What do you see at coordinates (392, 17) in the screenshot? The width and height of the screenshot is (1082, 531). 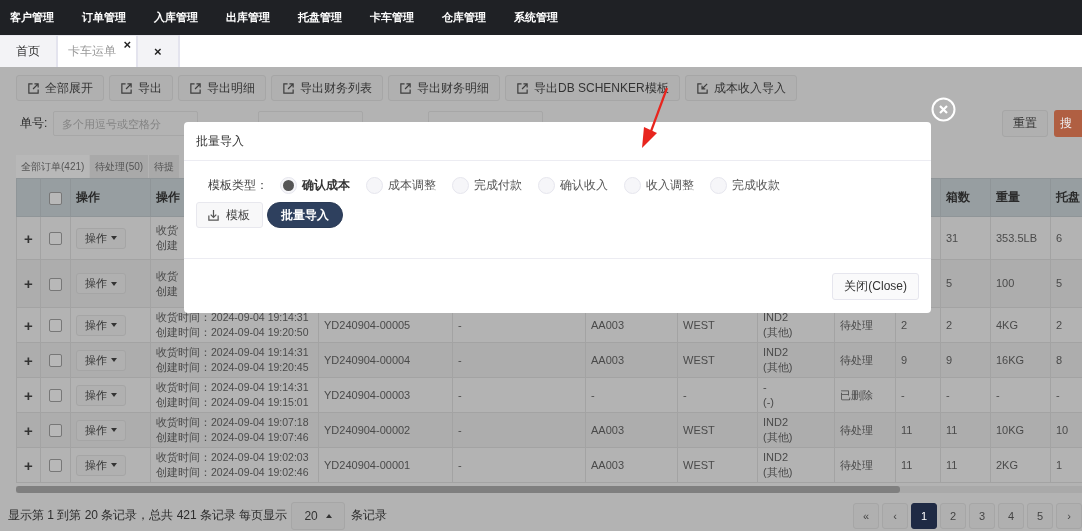 I see `nav-menu-item: 卡车管理` at bounding box center [392, 17].